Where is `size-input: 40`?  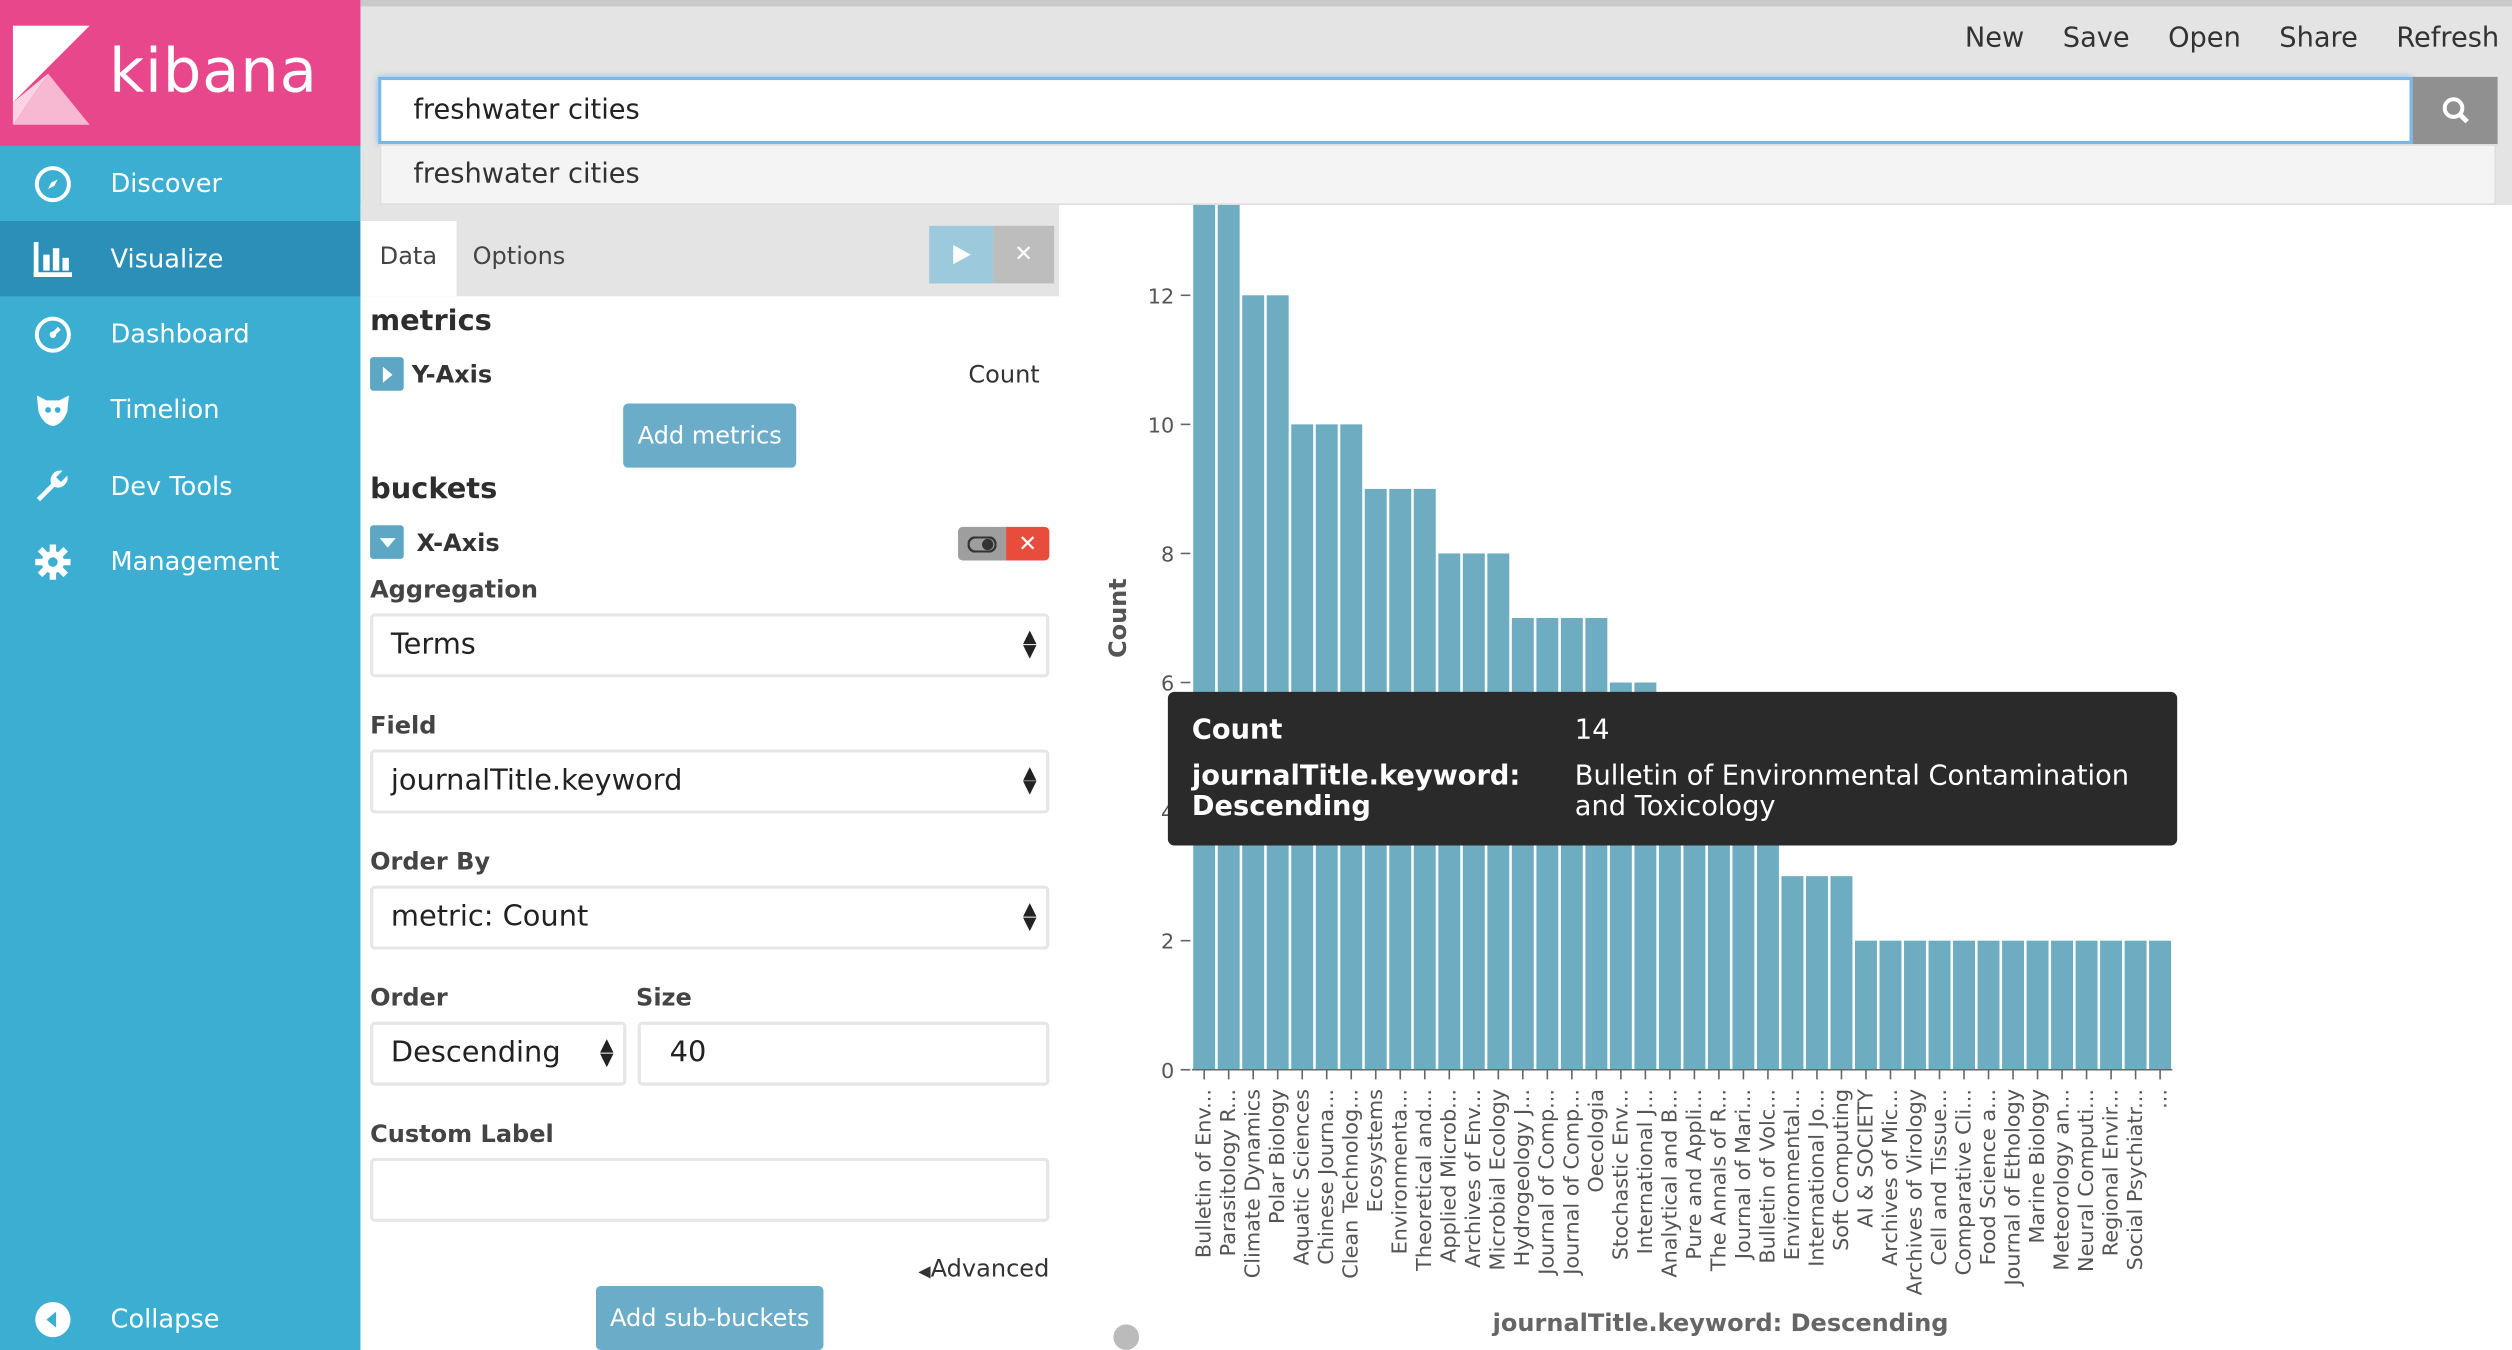 size-input: 40 is located at coordinates (843, 1053).